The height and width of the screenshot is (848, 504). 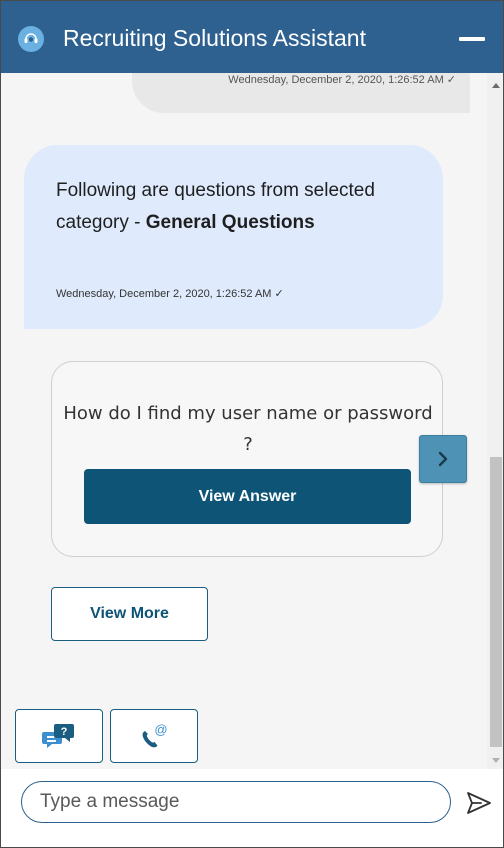 I want to click on minimize-icon, so click(x=472, y=39).